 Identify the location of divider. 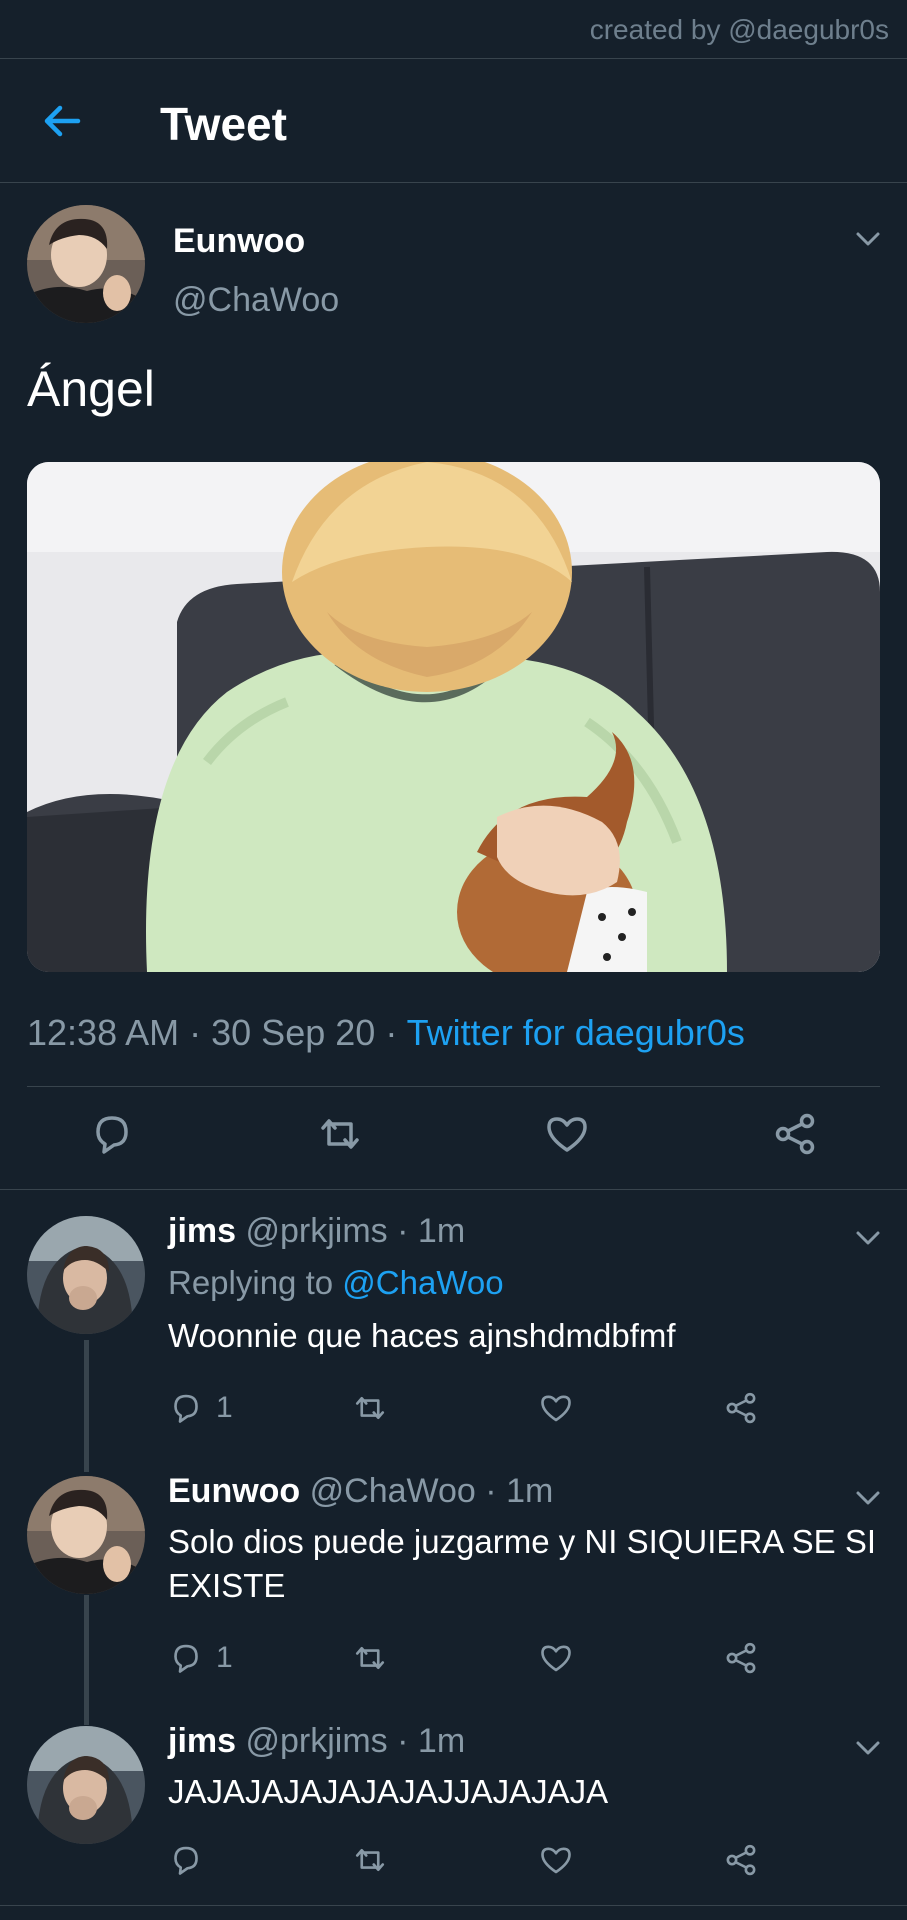
(453, 1086).